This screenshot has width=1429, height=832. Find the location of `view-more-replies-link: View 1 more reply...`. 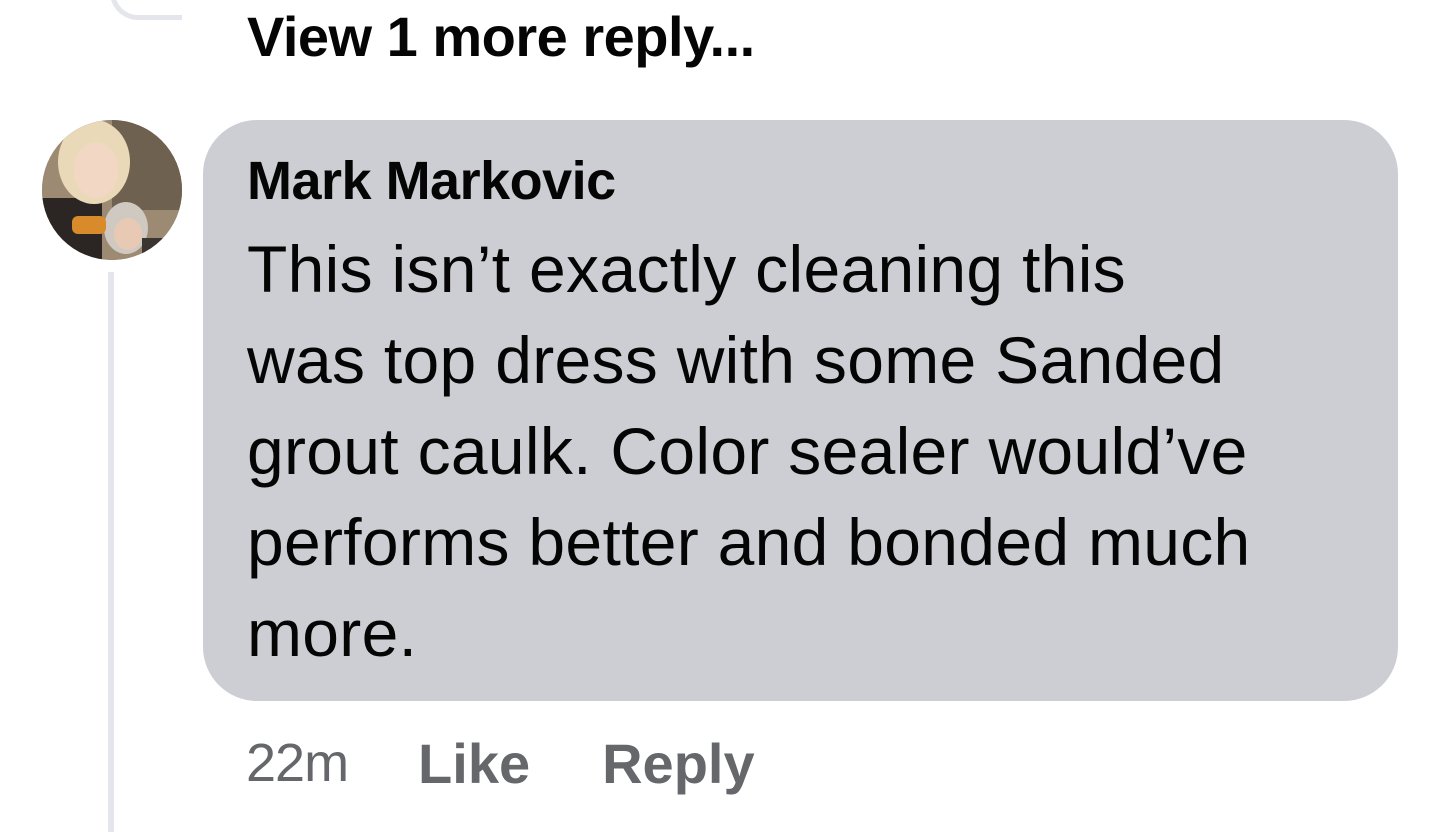

view-more-replies-link: View 1 more reply... is located at coordinates (501, 37).